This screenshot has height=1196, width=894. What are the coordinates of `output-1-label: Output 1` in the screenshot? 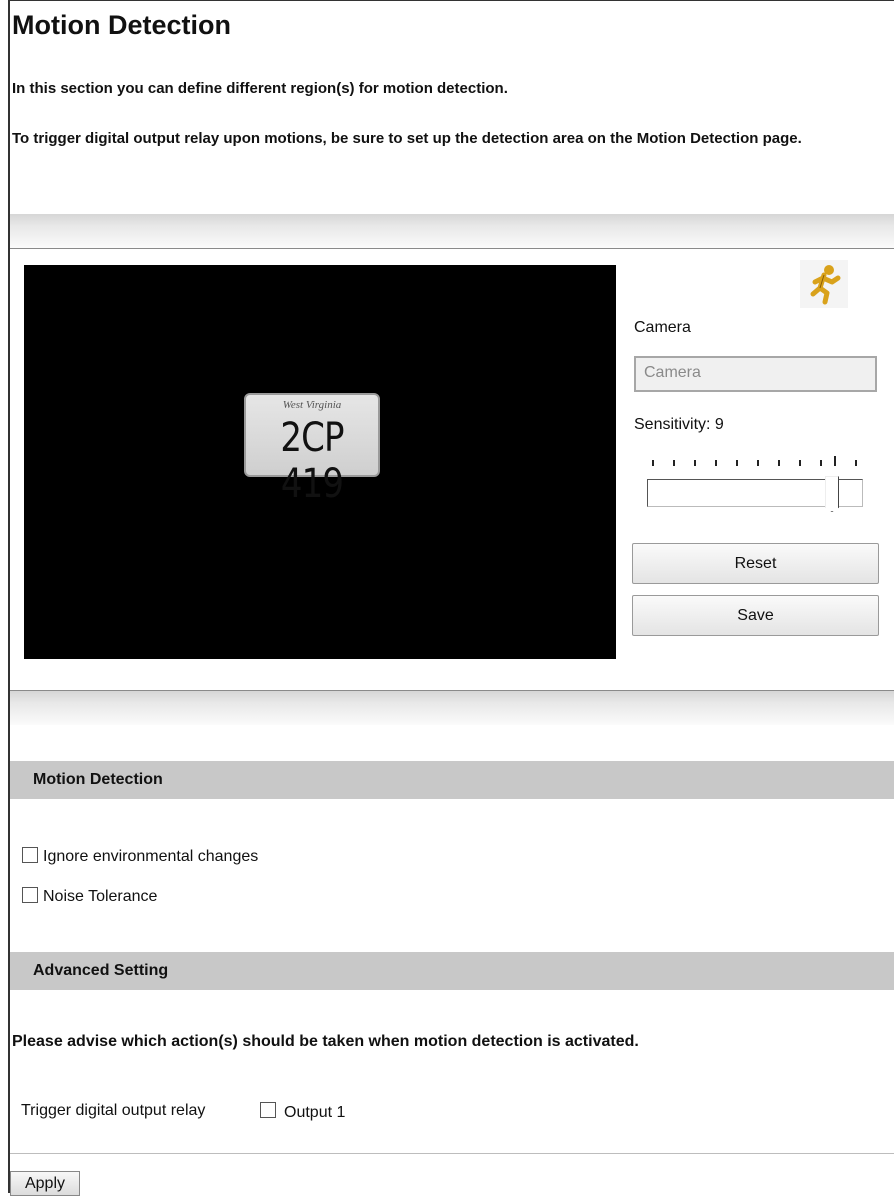 It's located at (315, 1112).